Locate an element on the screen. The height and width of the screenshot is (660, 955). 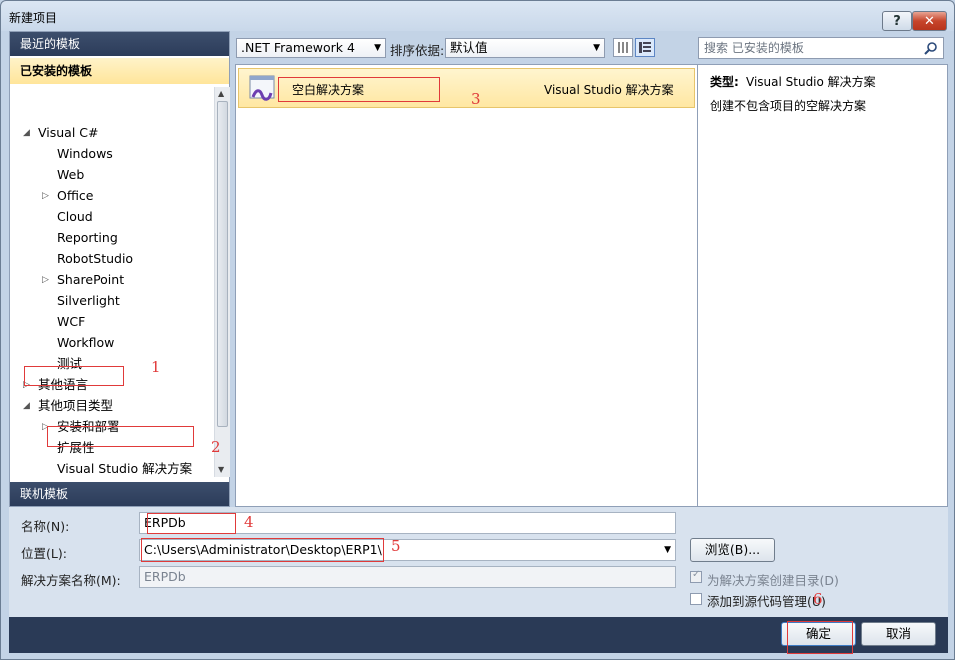
tree-item: ▷ SharePoint is located at coordinates (83, 280).